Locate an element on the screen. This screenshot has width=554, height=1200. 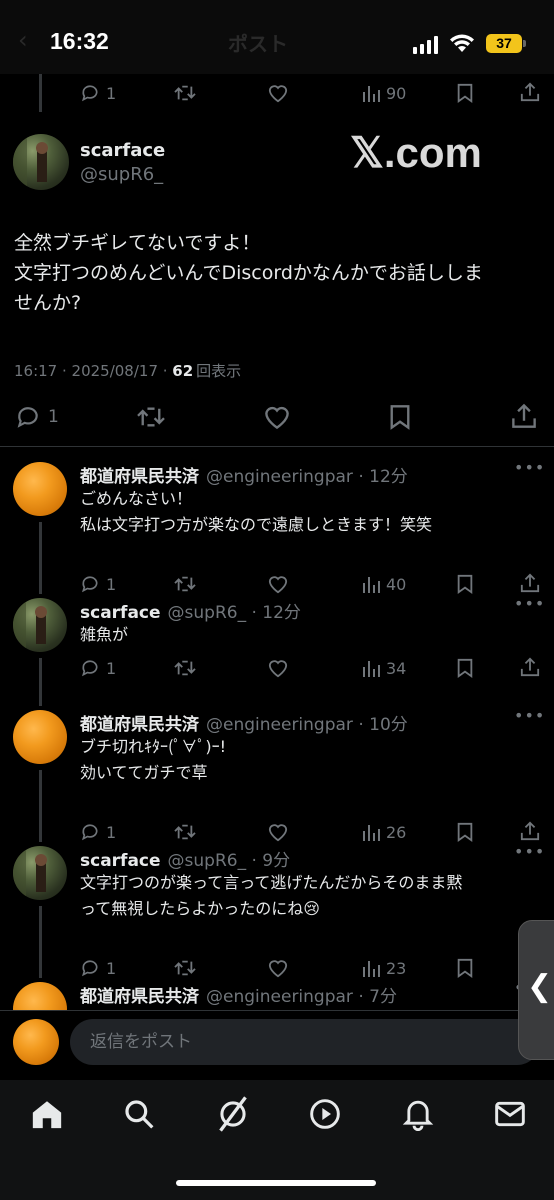
home-icon is located at coordinates (47, 1114).